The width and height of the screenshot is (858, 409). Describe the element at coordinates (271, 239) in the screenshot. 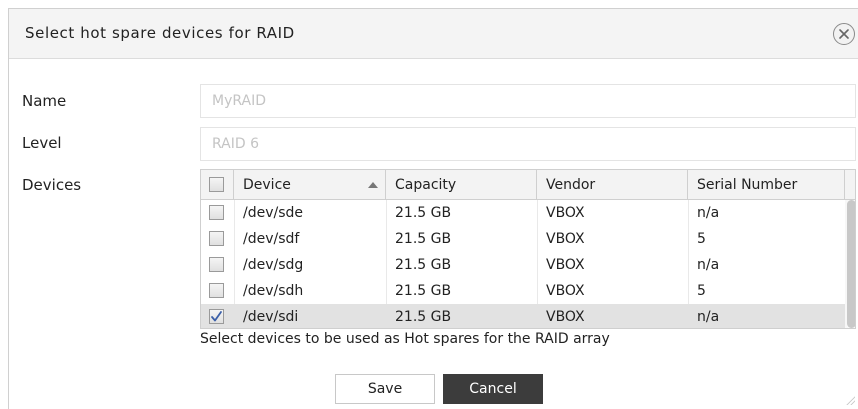

I see `cell-device: /dev/sdf` at that location.